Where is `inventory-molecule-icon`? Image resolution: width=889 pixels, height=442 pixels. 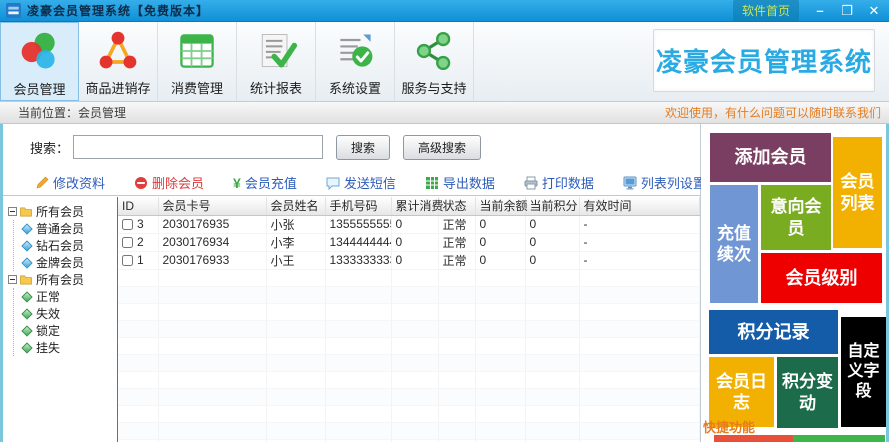
inventory-molecule-icon is located at coordinates (118, 50).